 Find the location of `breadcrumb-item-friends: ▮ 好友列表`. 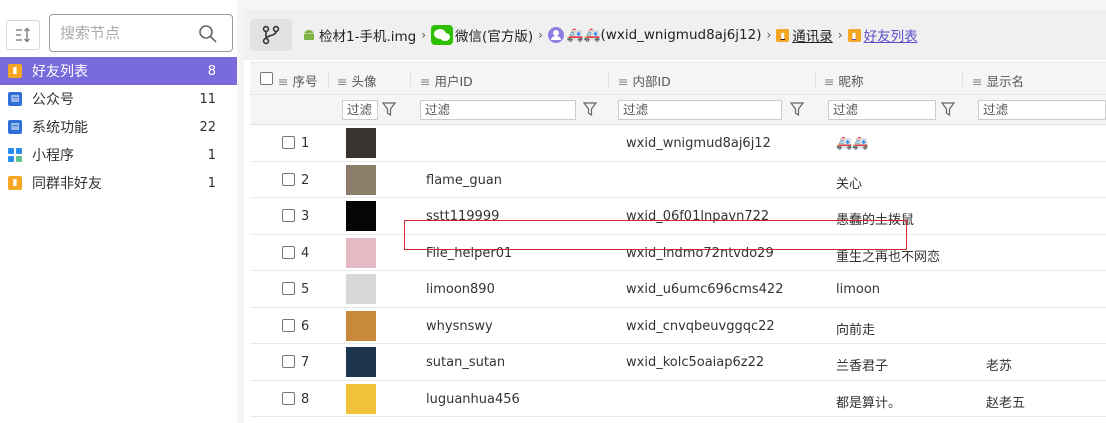

breadcrumb-item-friends: ▮ 好友列表 is located at coordinates (882, 35).